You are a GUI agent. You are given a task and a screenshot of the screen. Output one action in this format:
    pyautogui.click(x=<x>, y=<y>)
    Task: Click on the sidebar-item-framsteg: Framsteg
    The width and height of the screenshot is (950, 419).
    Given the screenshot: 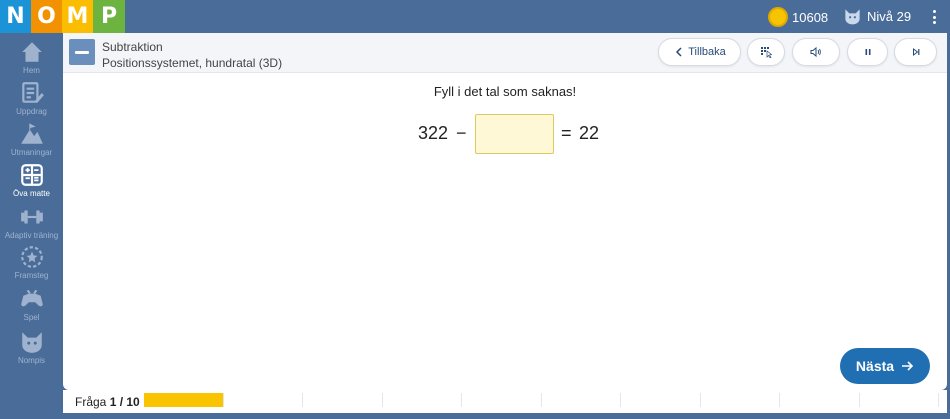 What is the action you would take?
    pyautogui.click(x=31, y=262)
    